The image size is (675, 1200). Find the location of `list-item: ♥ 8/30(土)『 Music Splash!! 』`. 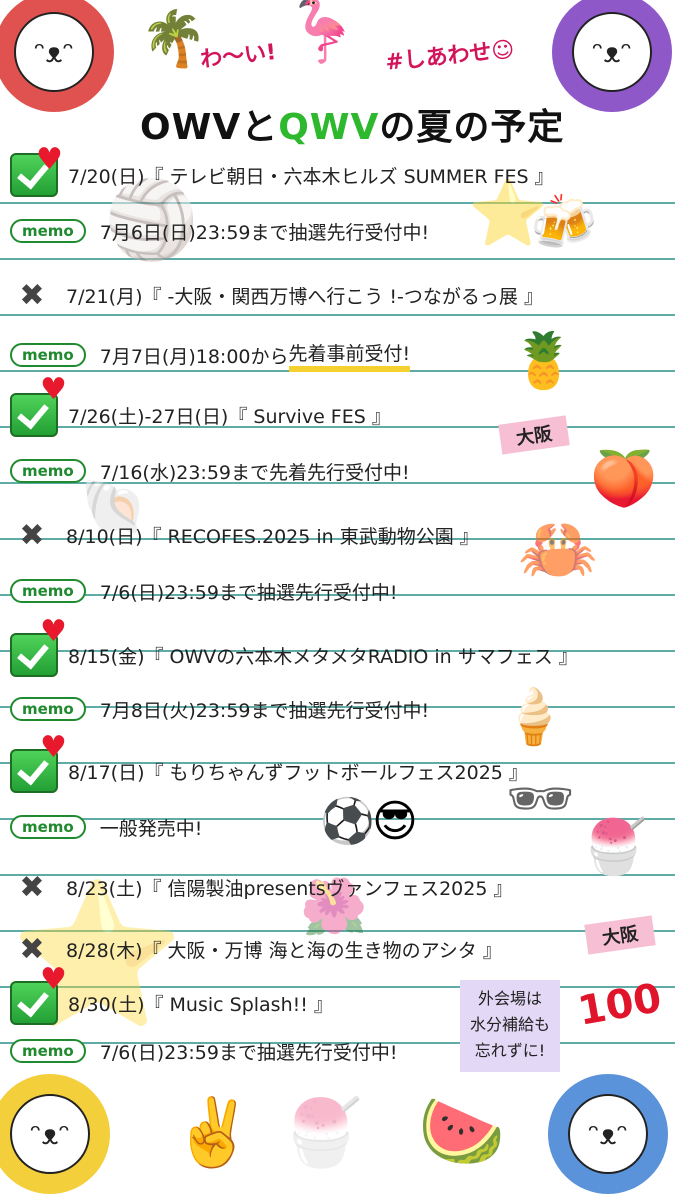

list-item: ♥ 8/30(土)『 Music Splash!! 』 is located at coordinates (337, 997).